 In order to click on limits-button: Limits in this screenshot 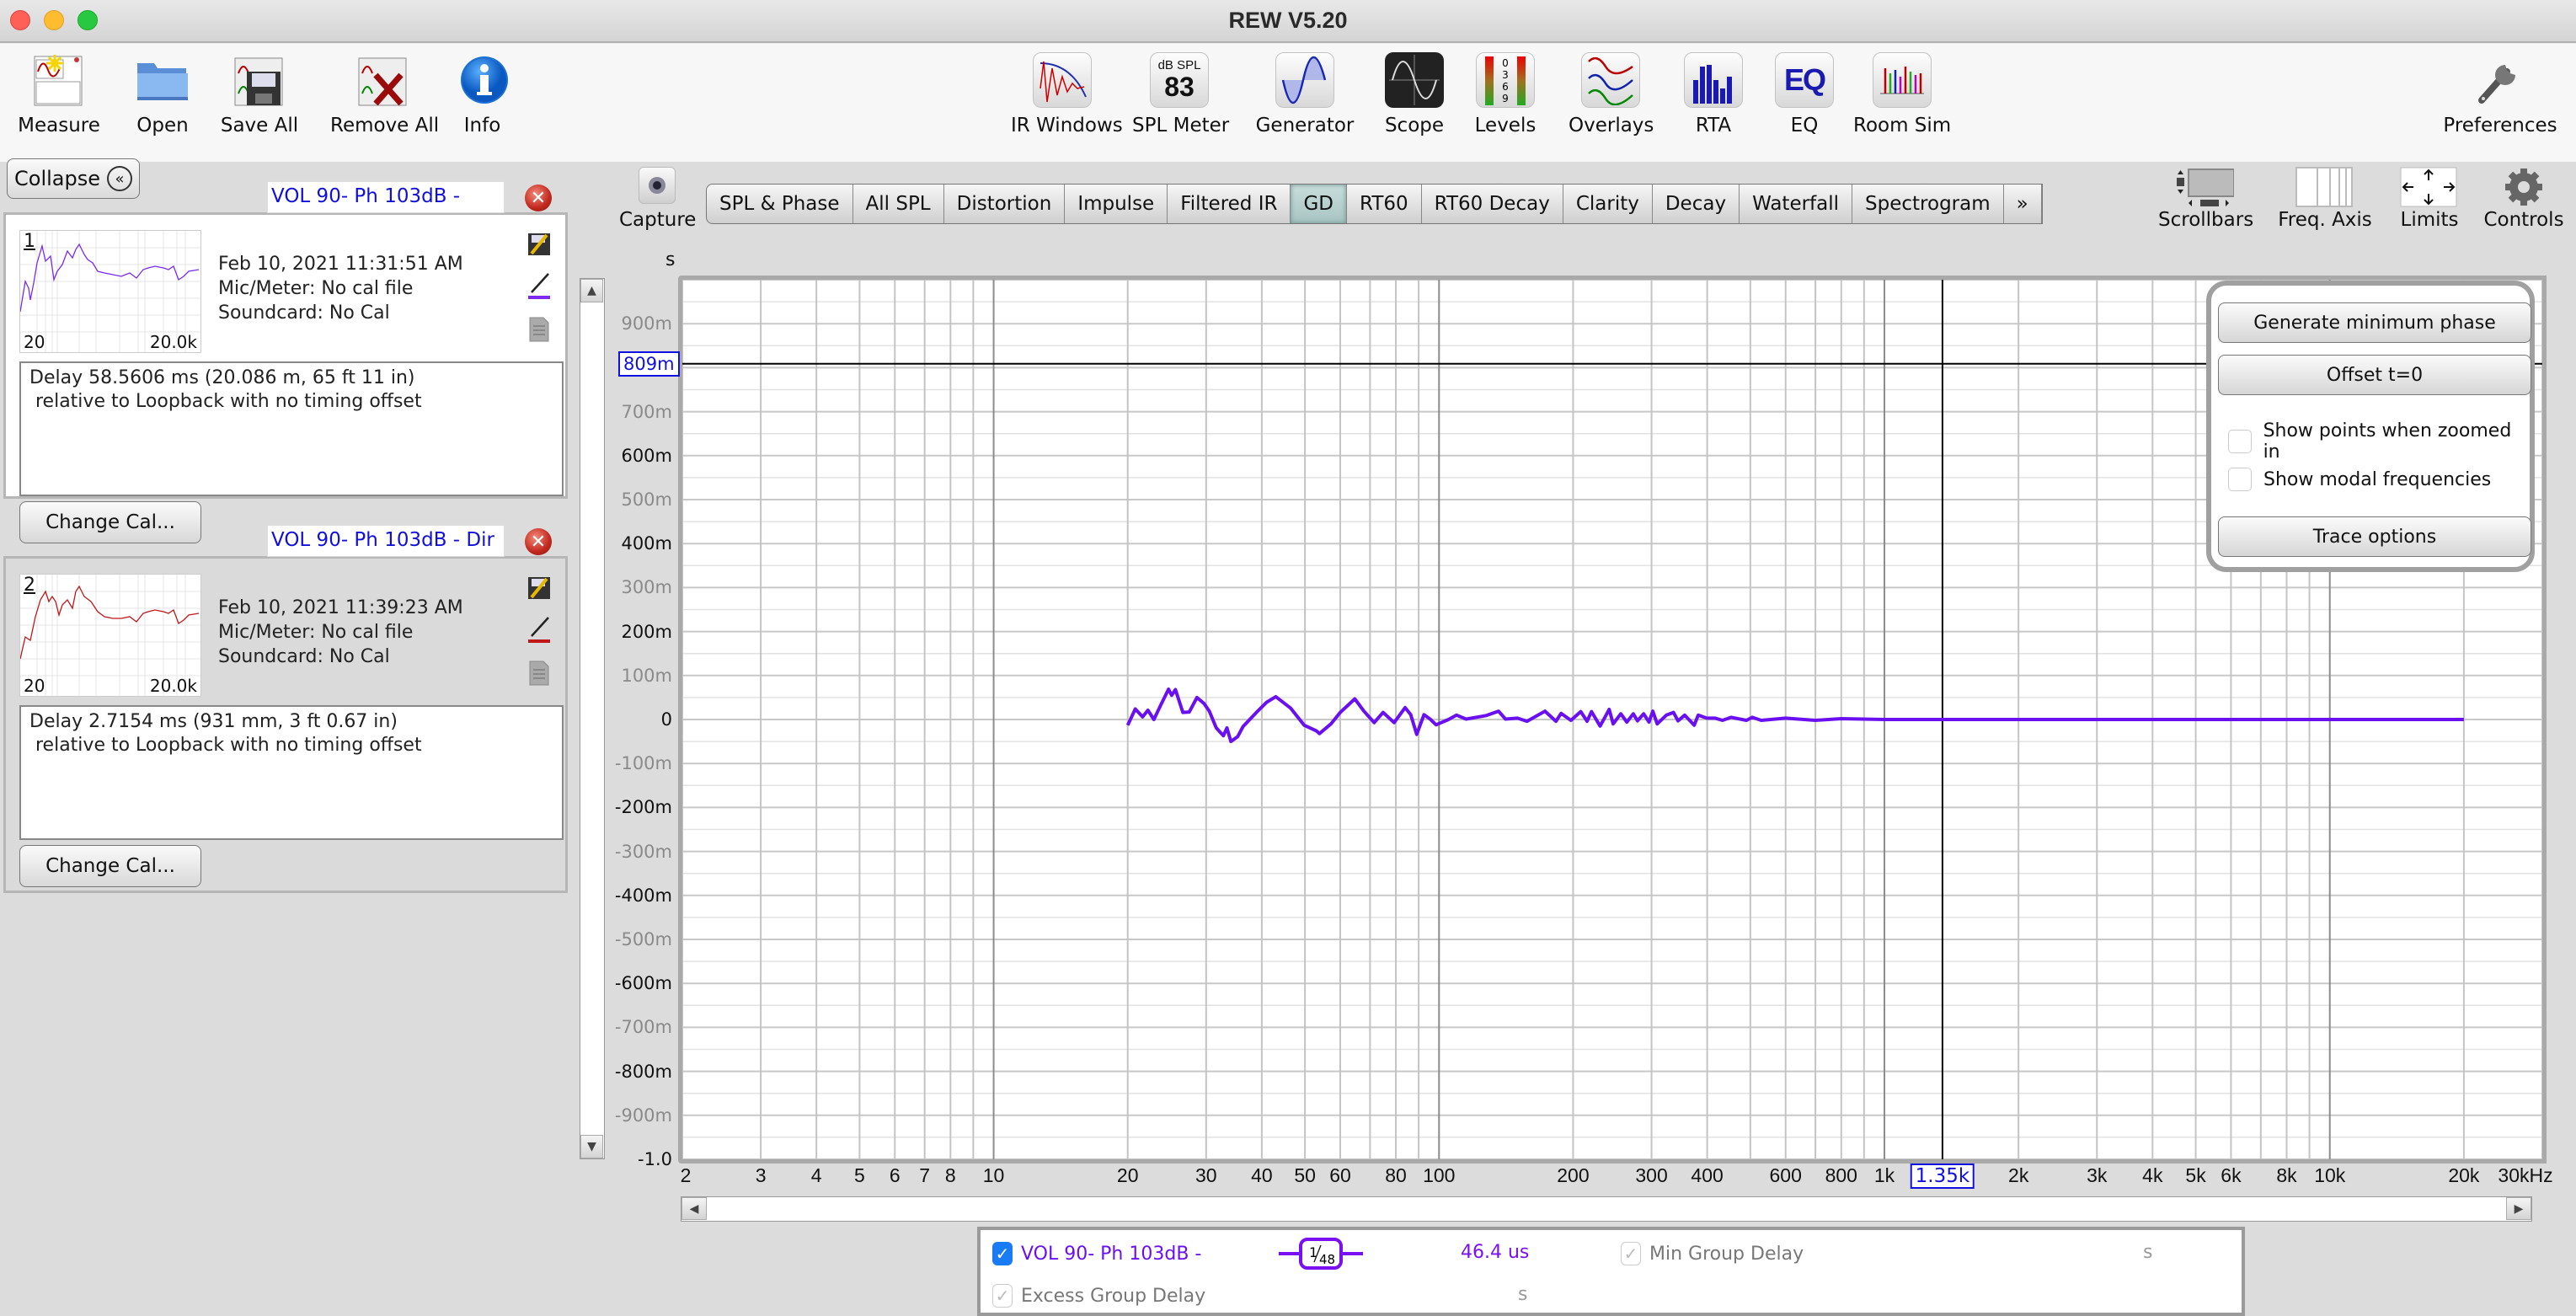, I will do `click(2429, 198)`.